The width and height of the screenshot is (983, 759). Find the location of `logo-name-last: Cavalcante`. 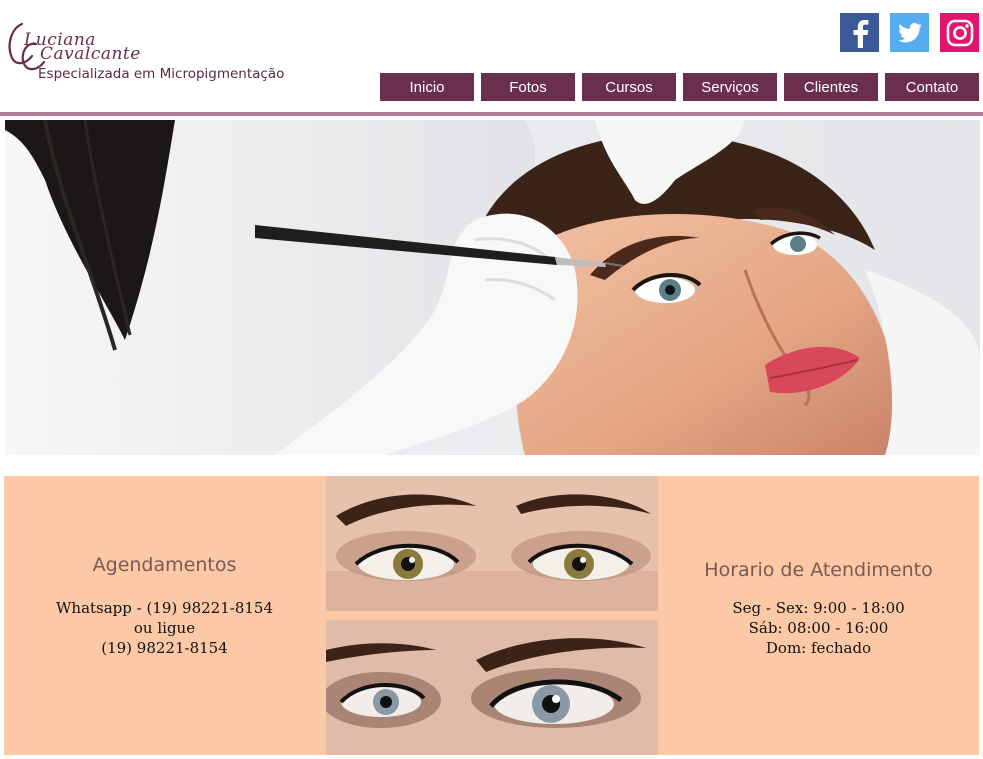

logo-name-last: Cavalcante is located at coordinates (90, 54).